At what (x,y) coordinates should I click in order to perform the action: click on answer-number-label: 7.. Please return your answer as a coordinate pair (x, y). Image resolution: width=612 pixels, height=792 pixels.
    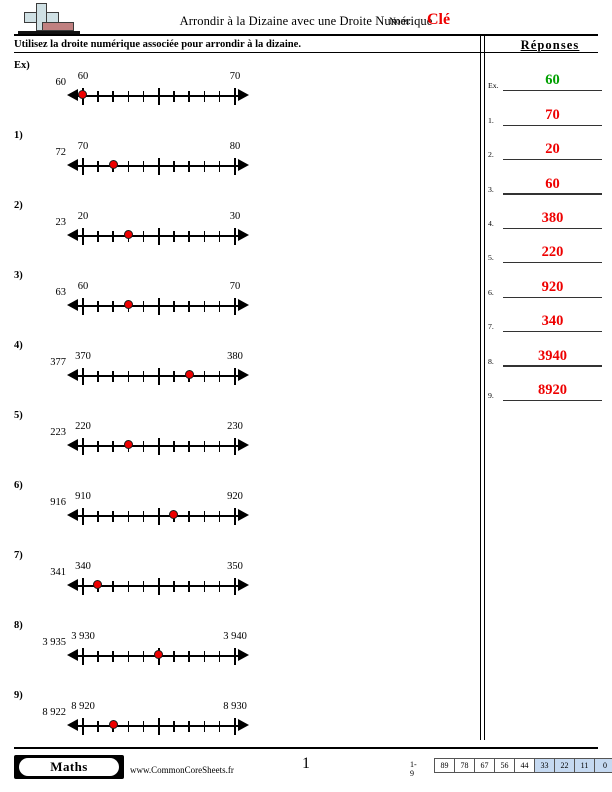
    Looking at the image, I should click on (491, 327).